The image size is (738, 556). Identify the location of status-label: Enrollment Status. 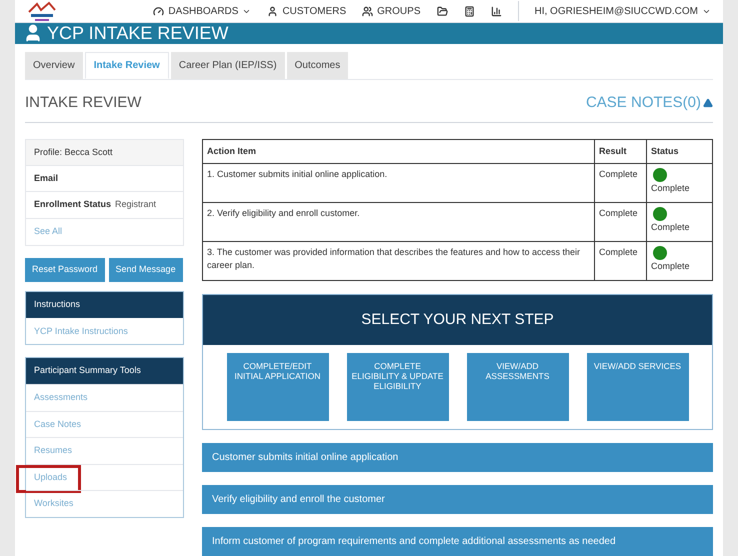
(73, 205).